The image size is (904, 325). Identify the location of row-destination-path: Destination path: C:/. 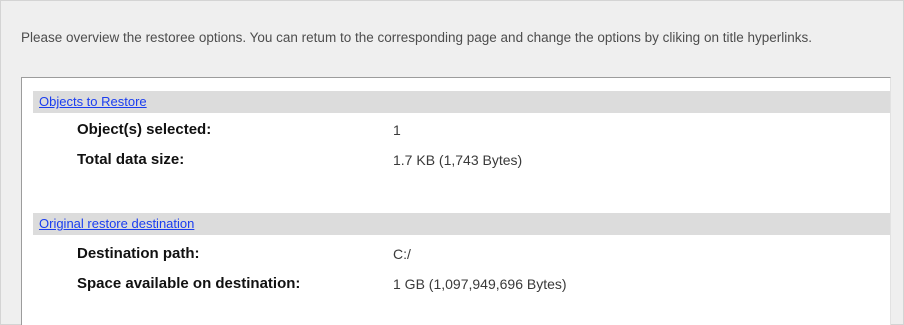
(456, 255).